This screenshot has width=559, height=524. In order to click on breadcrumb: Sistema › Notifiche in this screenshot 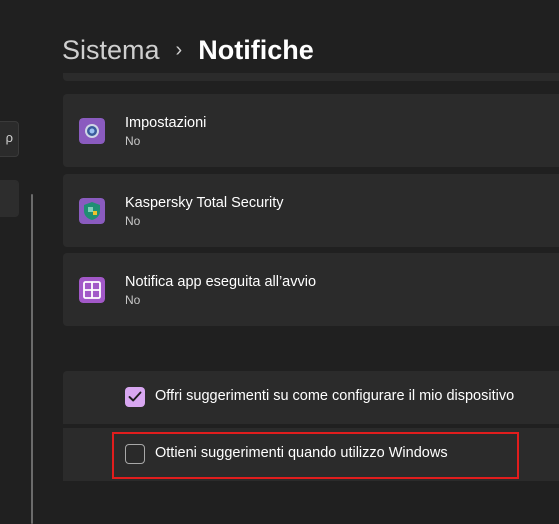, I will do `click(188, 50)`.